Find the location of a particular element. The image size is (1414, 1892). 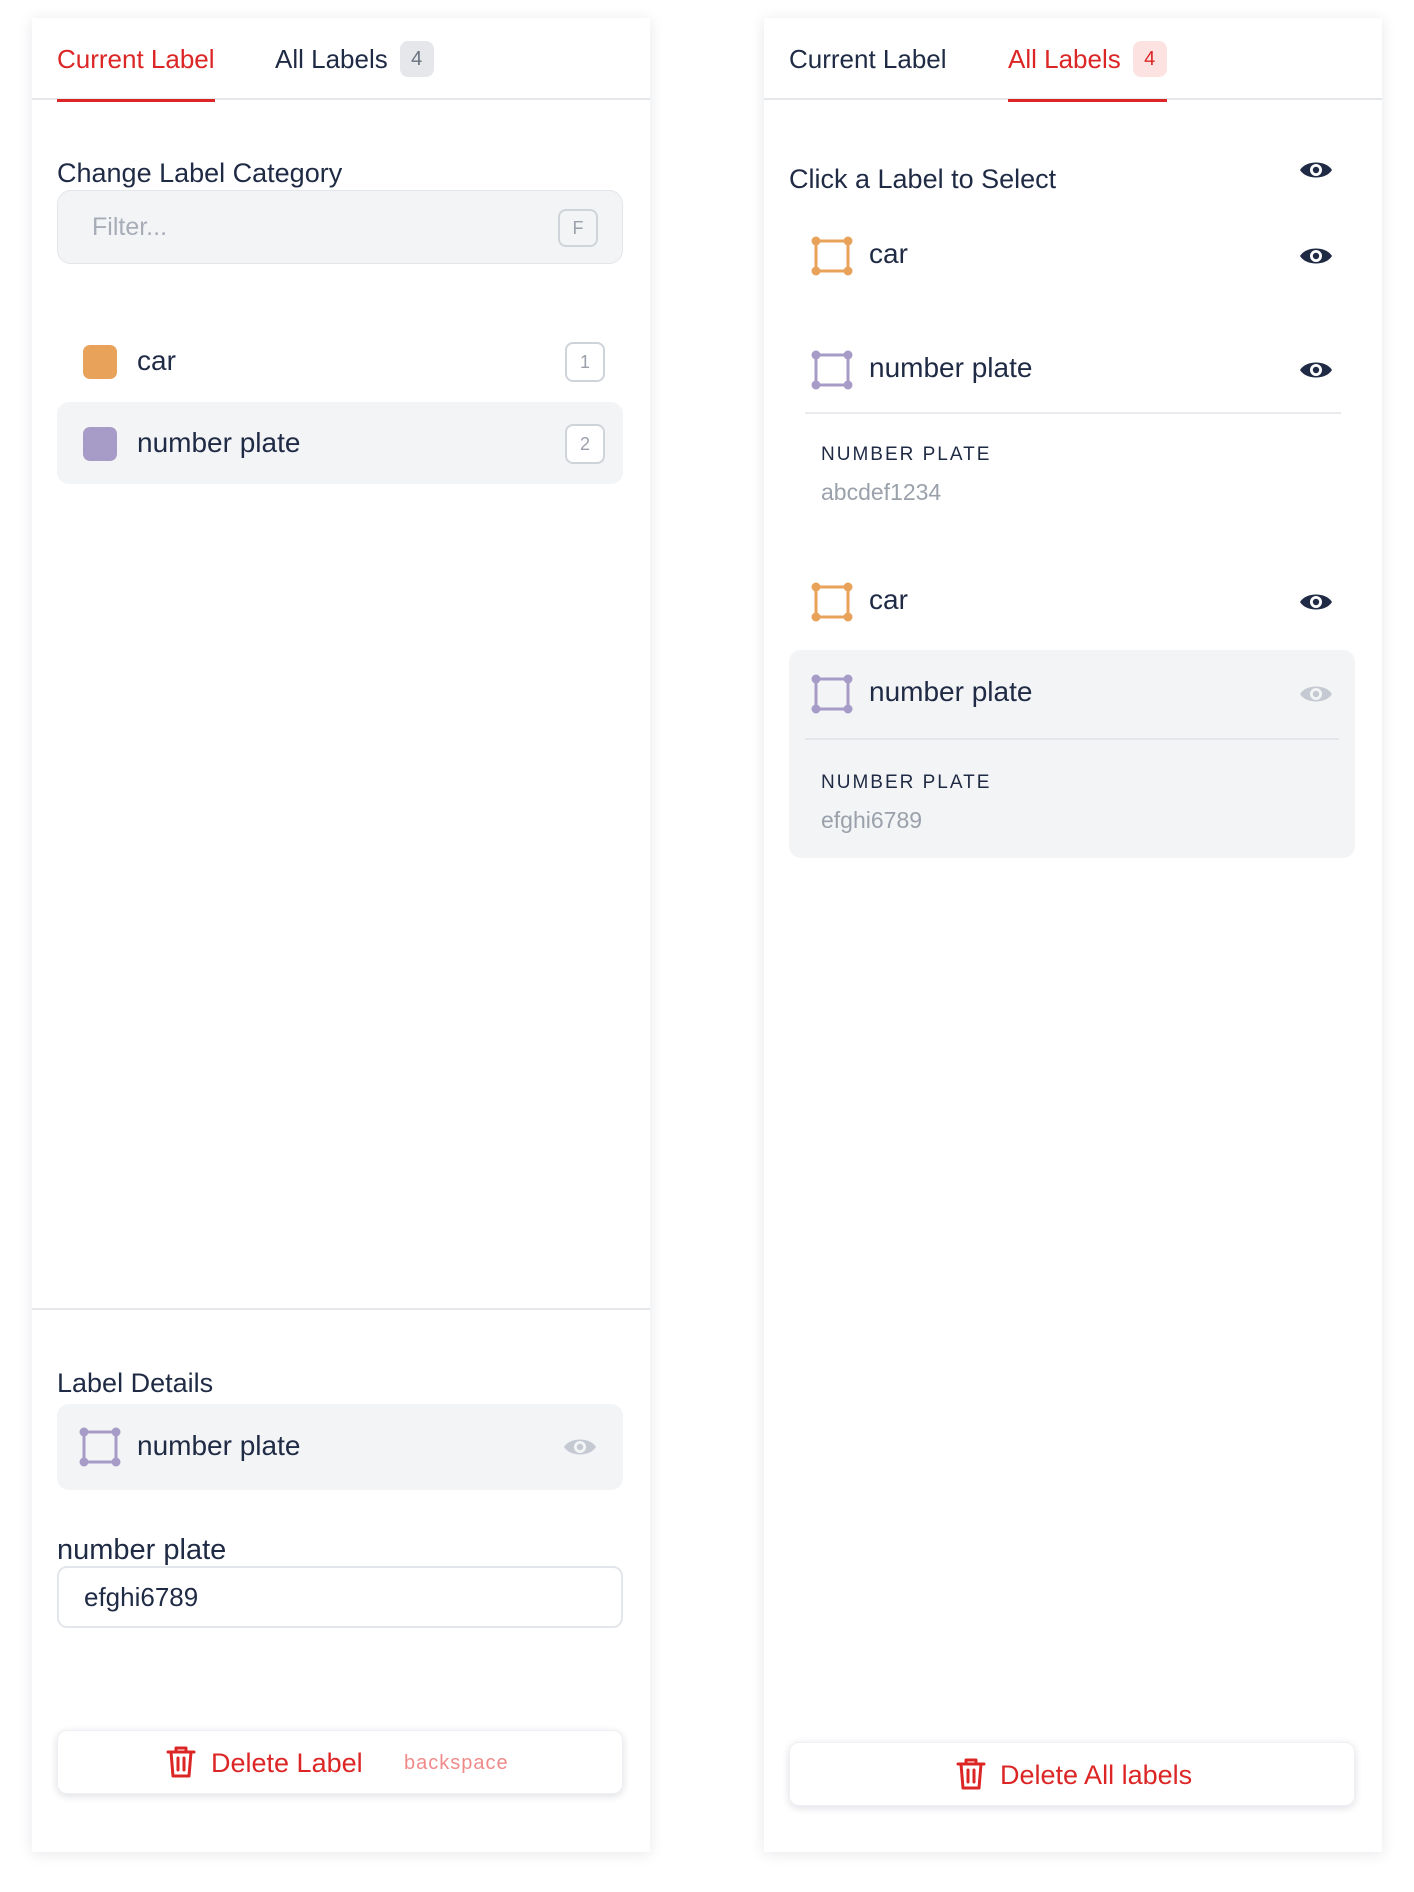

shortcut-key: 1 is located at coordinates (585, 362).